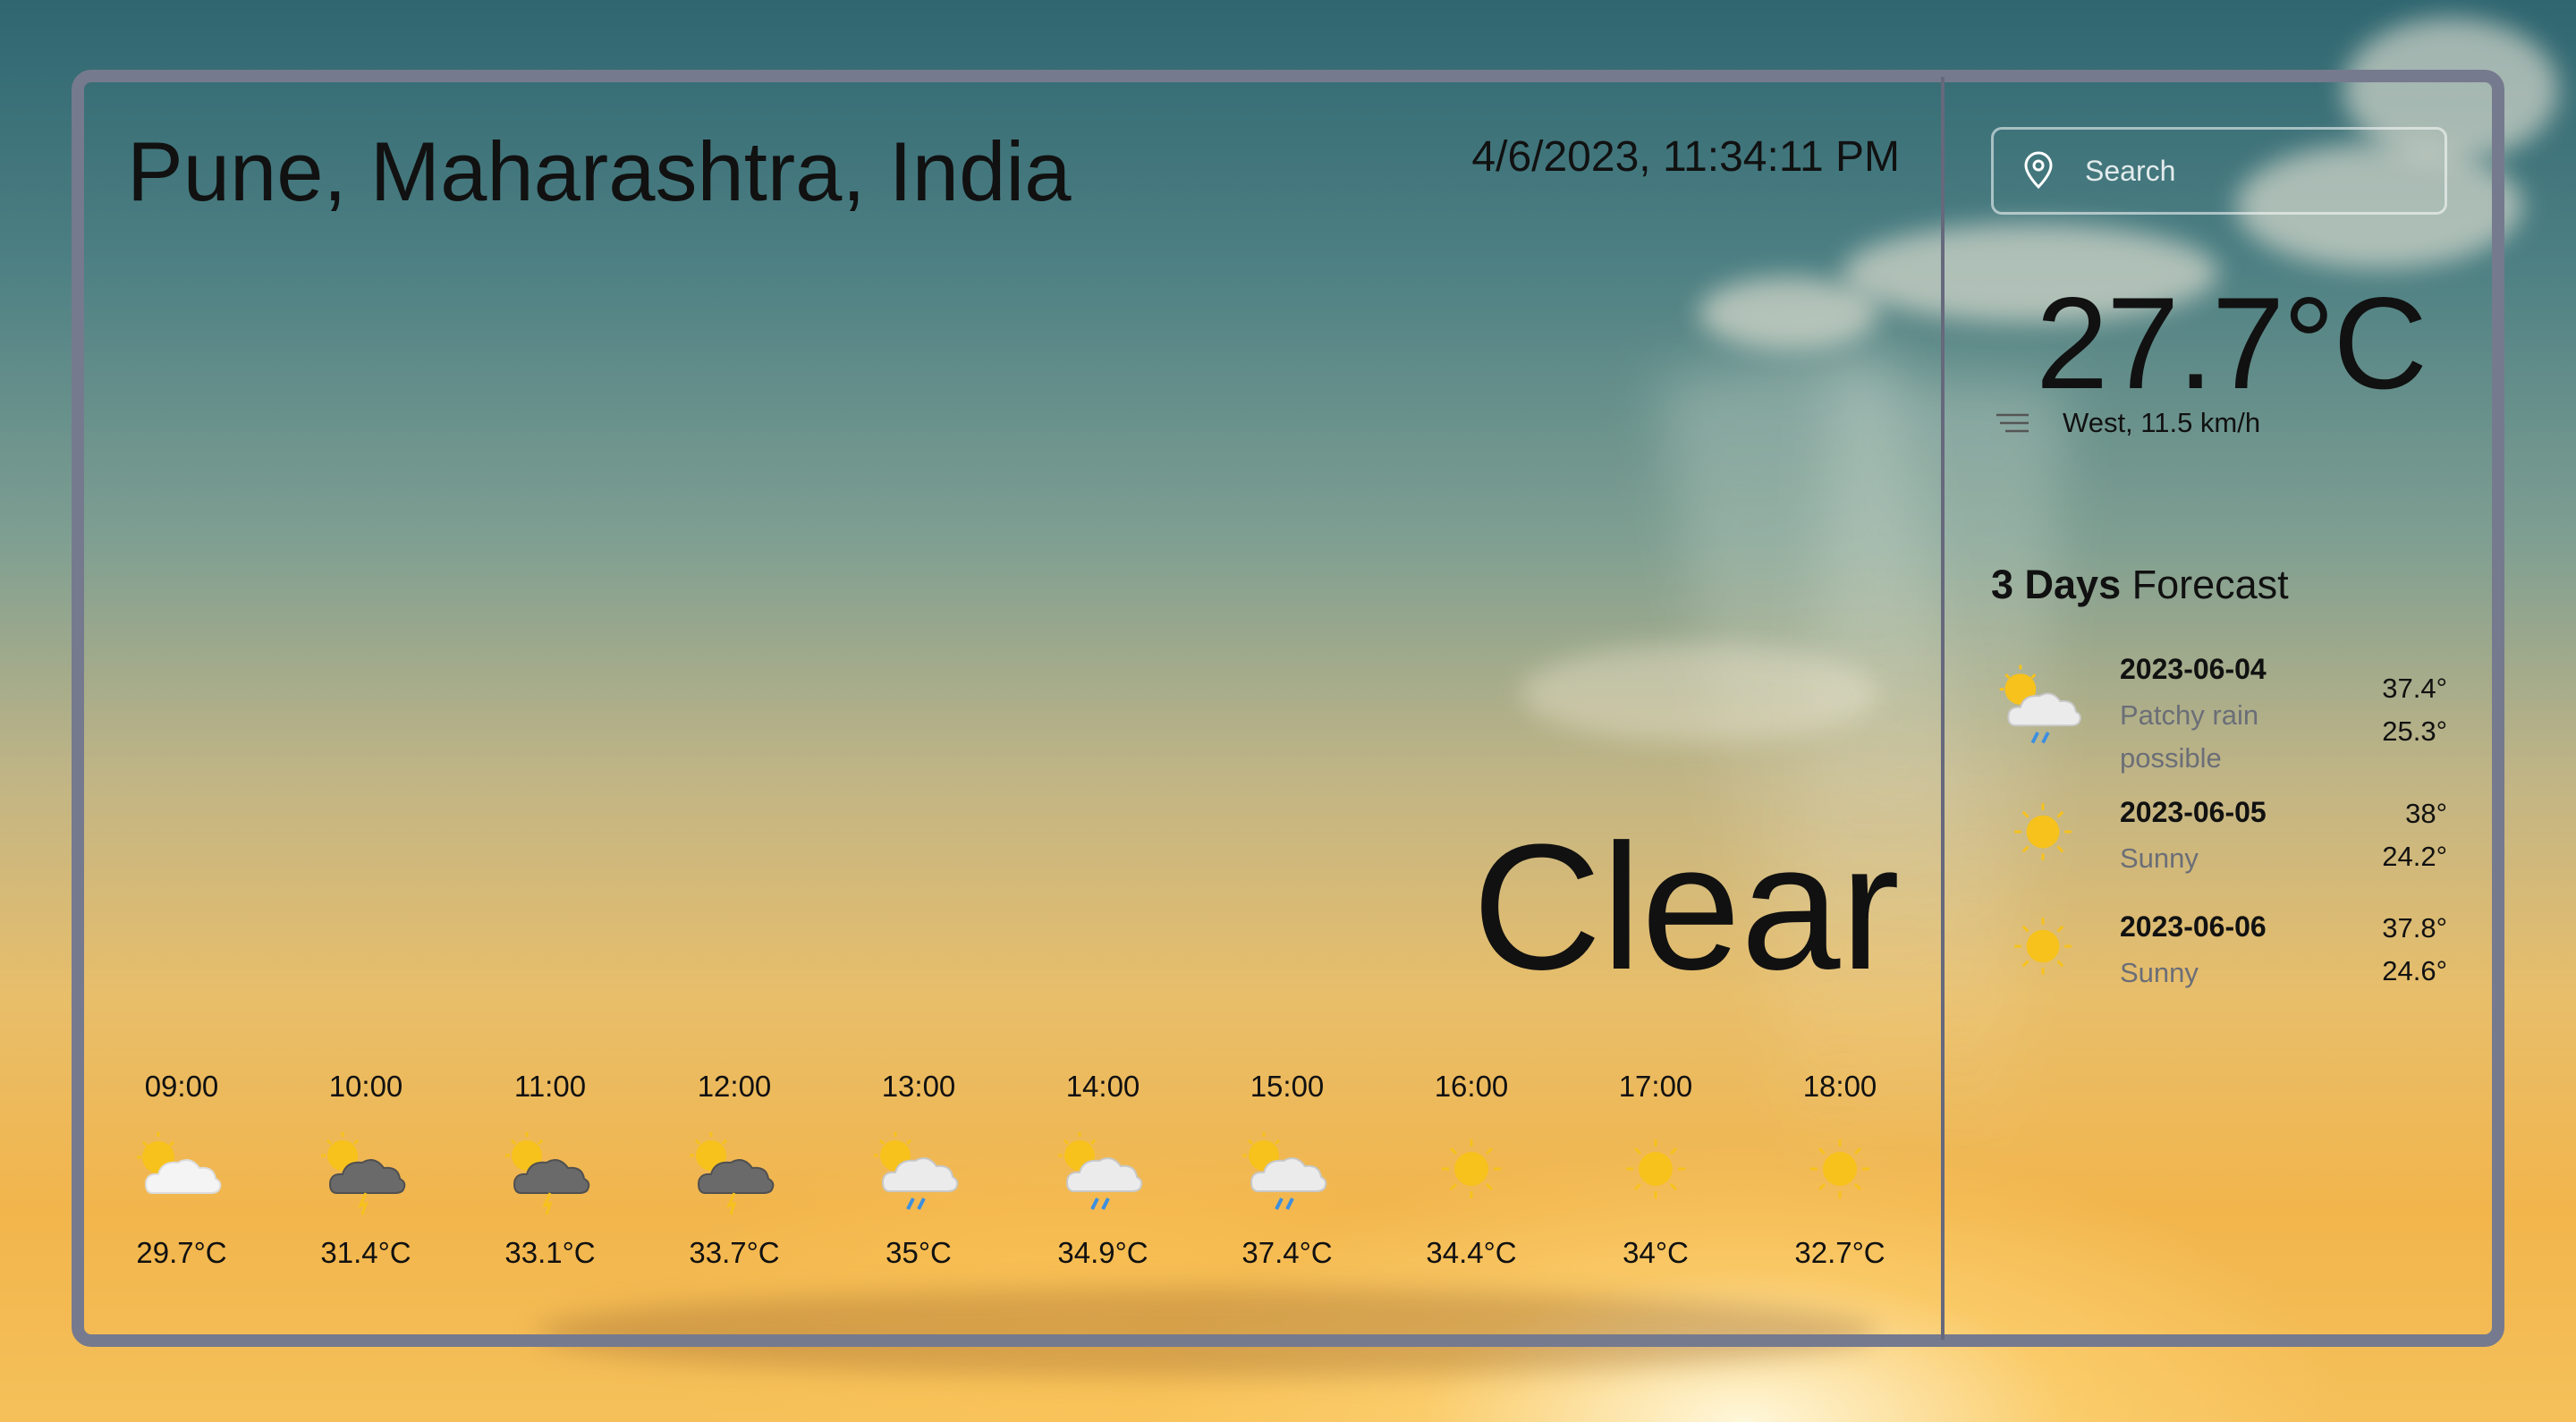 The width and height of the screenshot is (2576, 1422). I want to click on hourly-temp: 32.7°C, so click(1839, 1252).